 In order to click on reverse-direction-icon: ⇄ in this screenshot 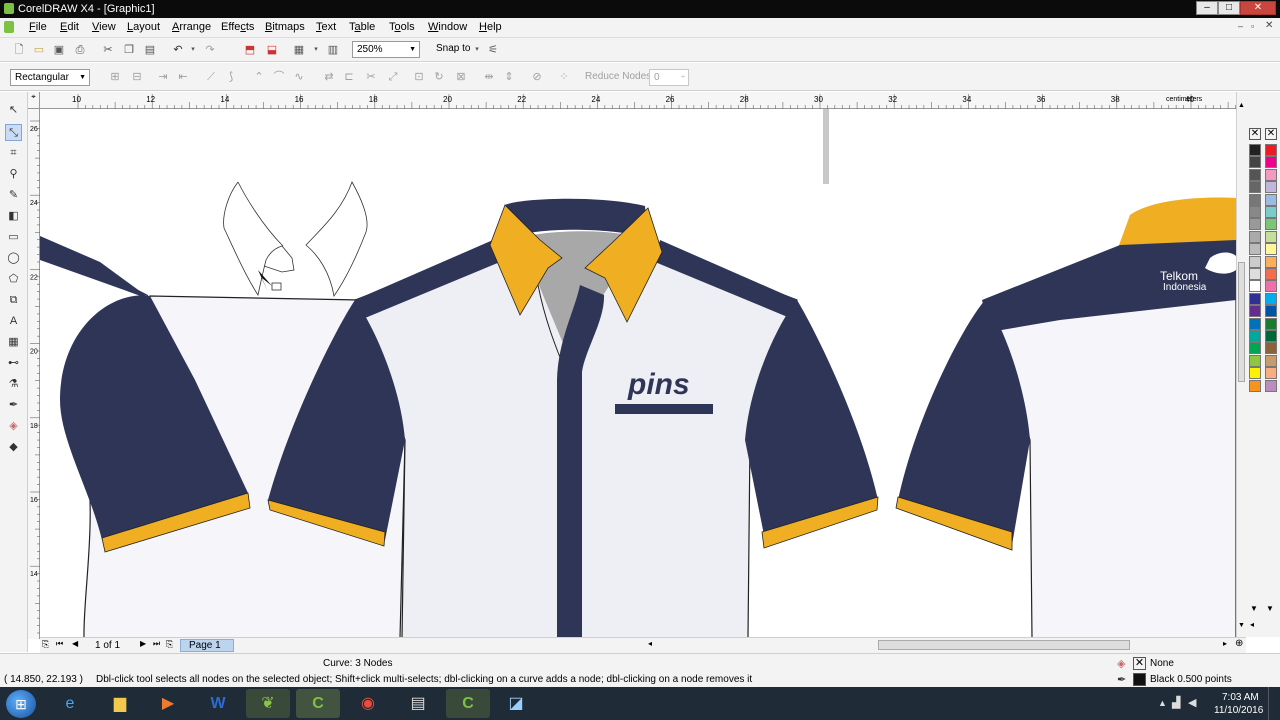, I will do `click(329, 77)`.